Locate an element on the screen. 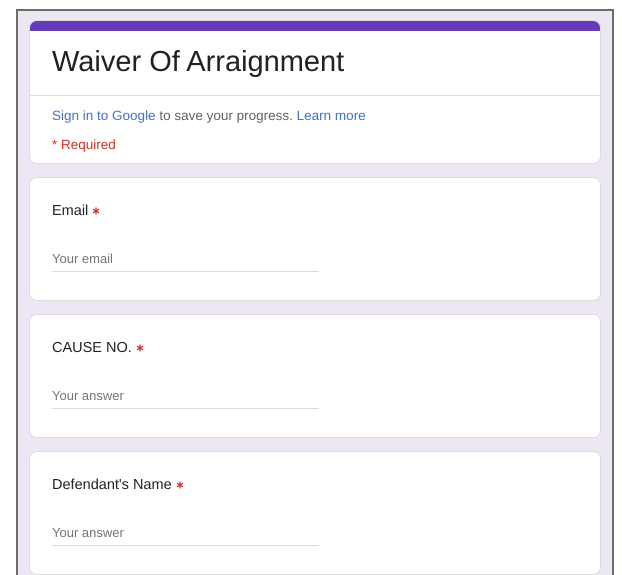 Image resolution: width=622 pixels, height=575 pixels. question-label: CAUSE NO. is located at coordinates (92, 348).